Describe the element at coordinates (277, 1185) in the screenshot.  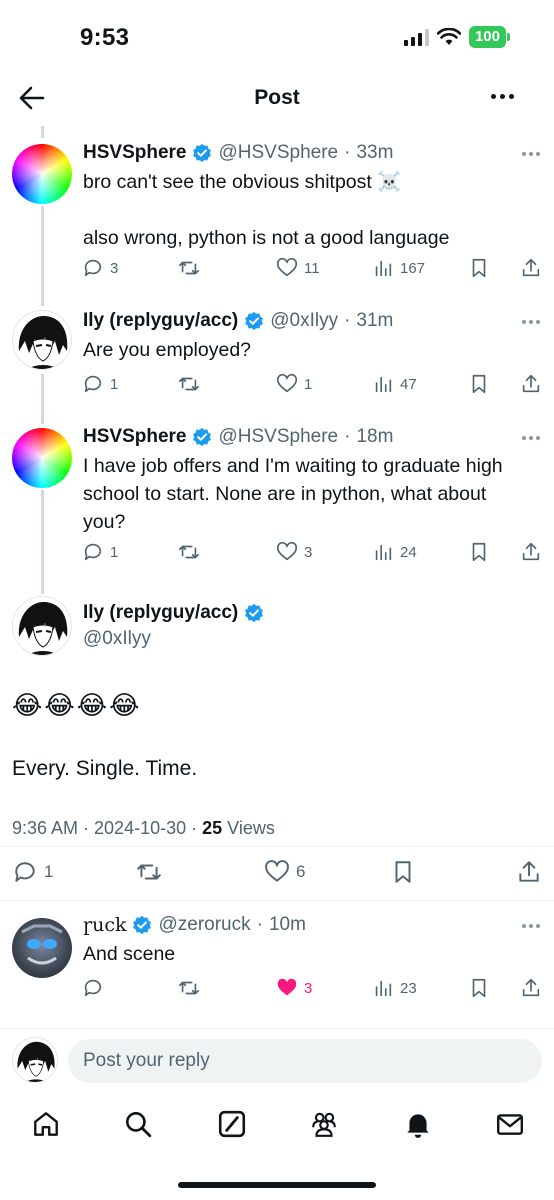
I see `home-indicator` at that location.